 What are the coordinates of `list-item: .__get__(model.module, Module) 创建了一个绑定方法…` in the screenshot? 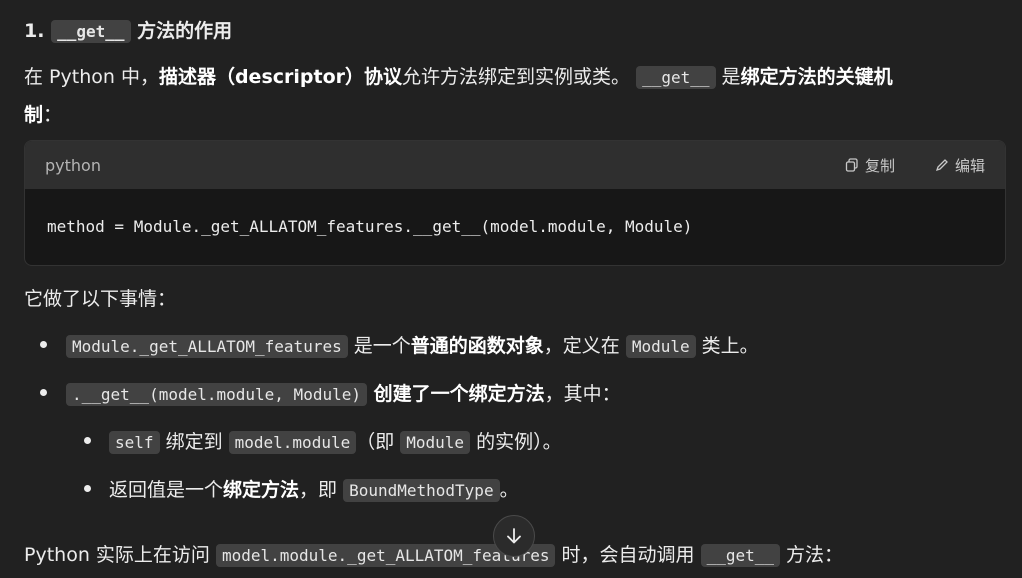 It's located at (343, 392).